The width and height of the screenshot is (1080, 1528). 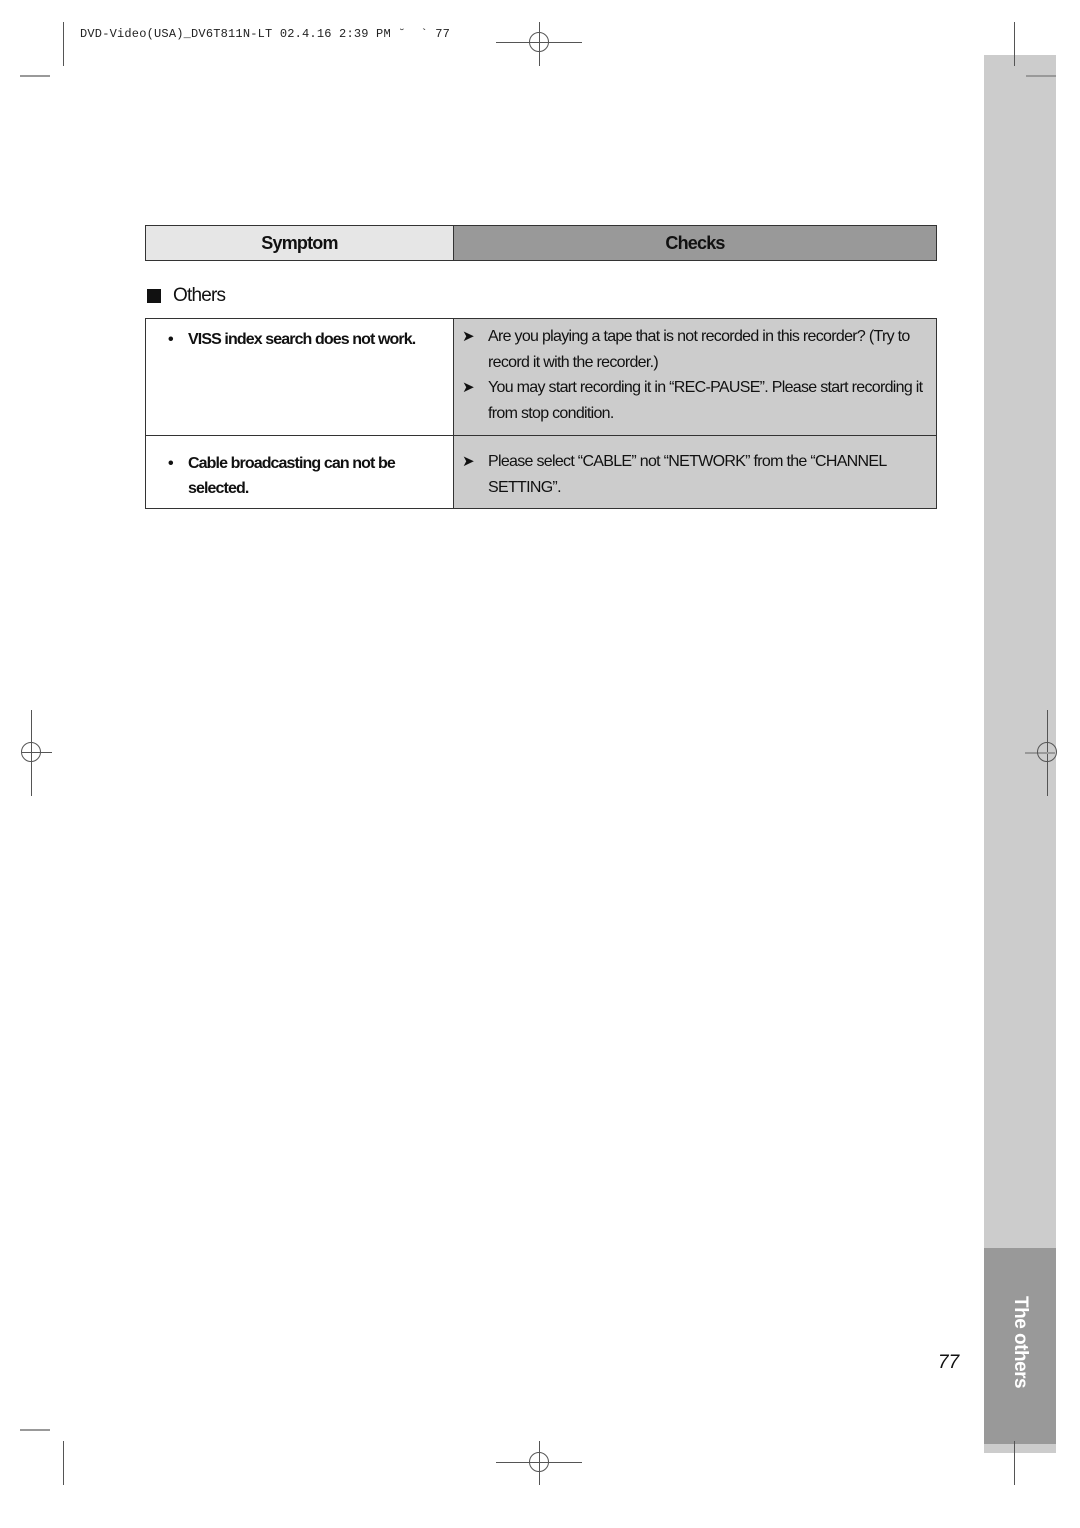 I want to click on section-title: Others, so click(x=199, y=295).